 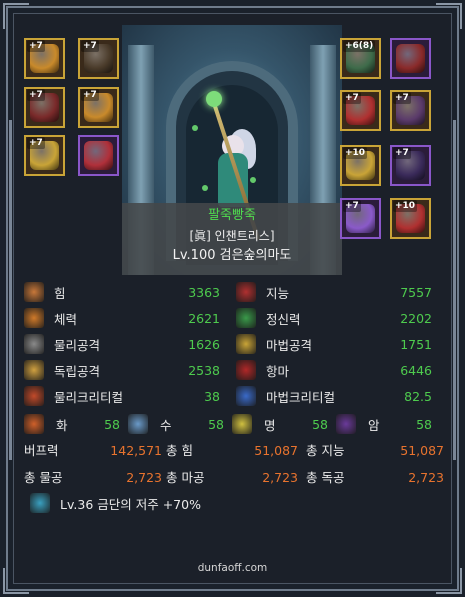 What do you see at coordinates (276, 450) in the screenshot?
I see `buff-value: 51,087` at bounding box center [276, 450].